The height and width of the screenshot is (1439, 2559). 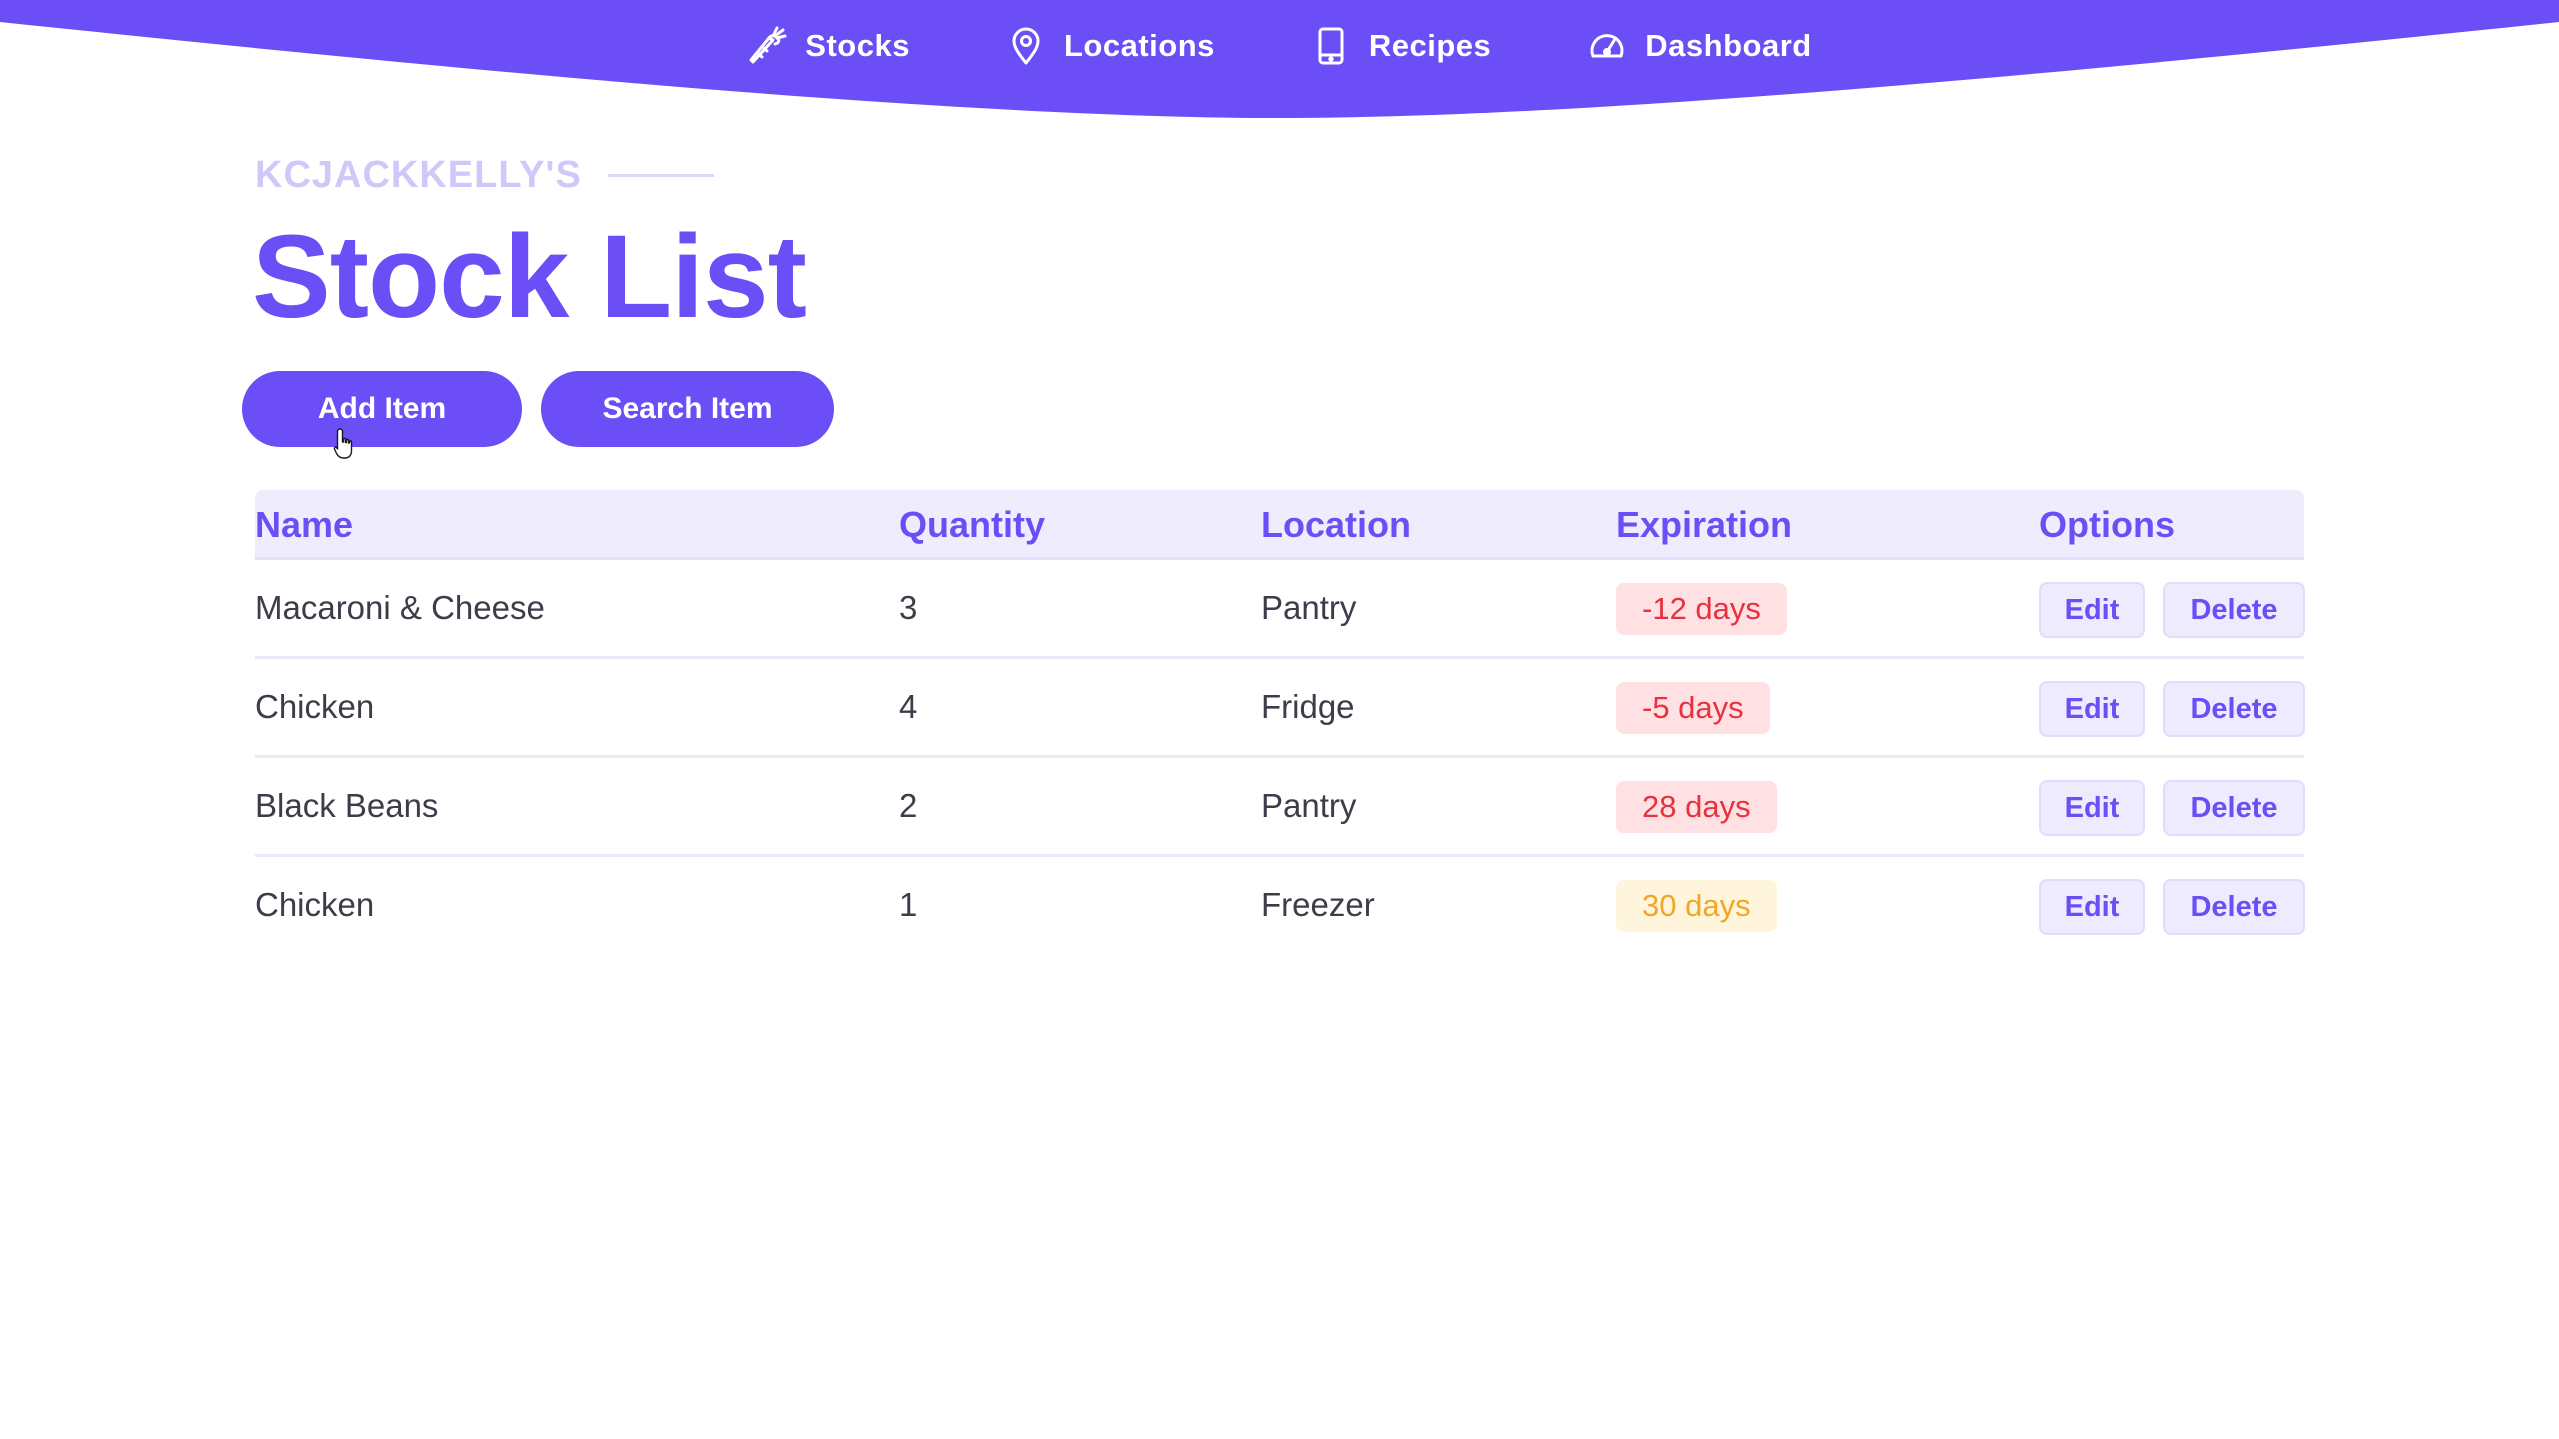 What do you see at coordinates (1279, 62) in the screenshot?
I see `top-navigation: Stocks Locations Recipes Dashboard` at bounding box center [1279, 62].